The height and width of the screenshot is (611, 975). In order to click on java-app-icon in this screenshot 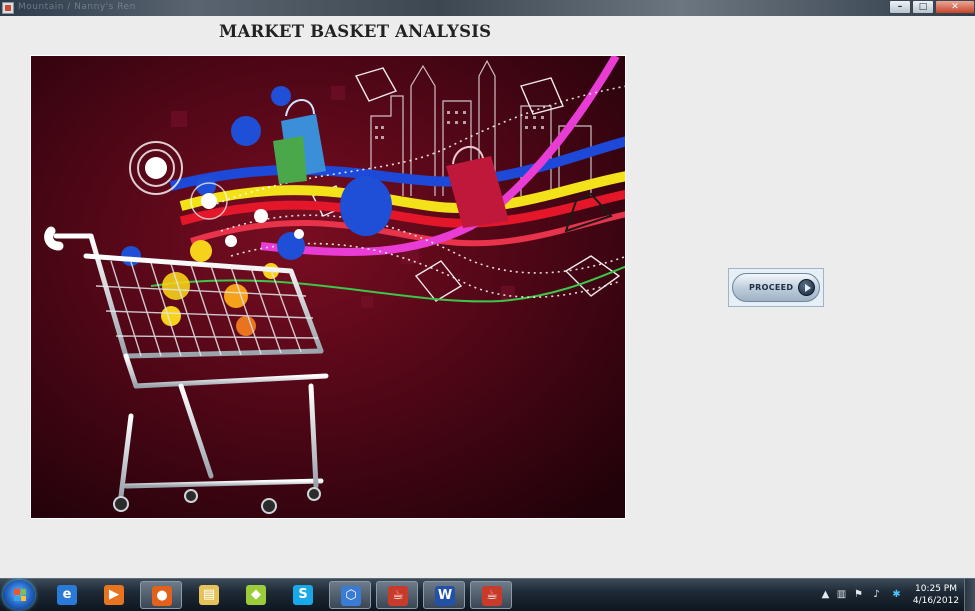, I will do `click(8, 8)`.